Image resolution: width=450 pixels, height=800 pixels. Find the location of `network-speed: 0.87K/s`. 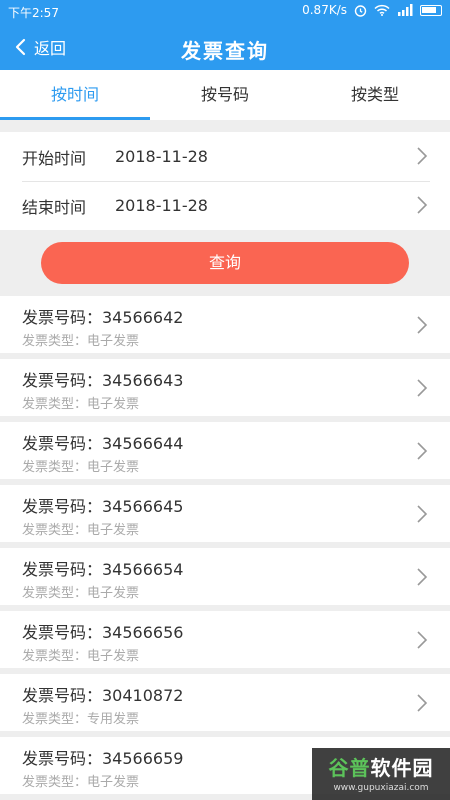

network-speed: 0.87K/s is located at coordinates (324, 10).